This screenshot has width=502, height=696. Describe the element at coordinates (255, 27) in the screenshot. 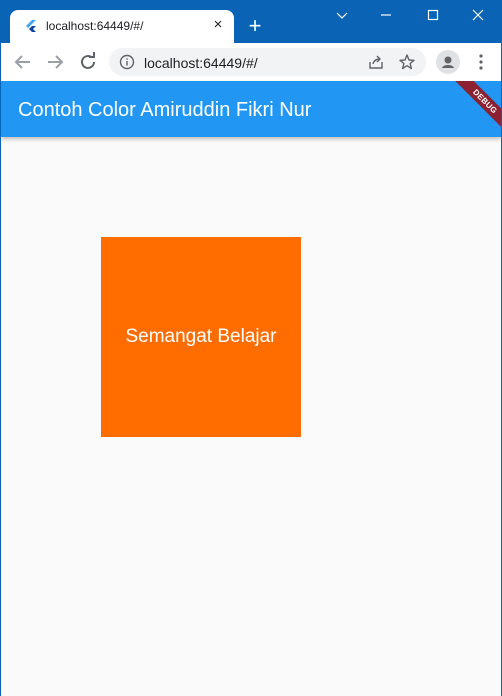

I see `new-tab-button: +` at that location.